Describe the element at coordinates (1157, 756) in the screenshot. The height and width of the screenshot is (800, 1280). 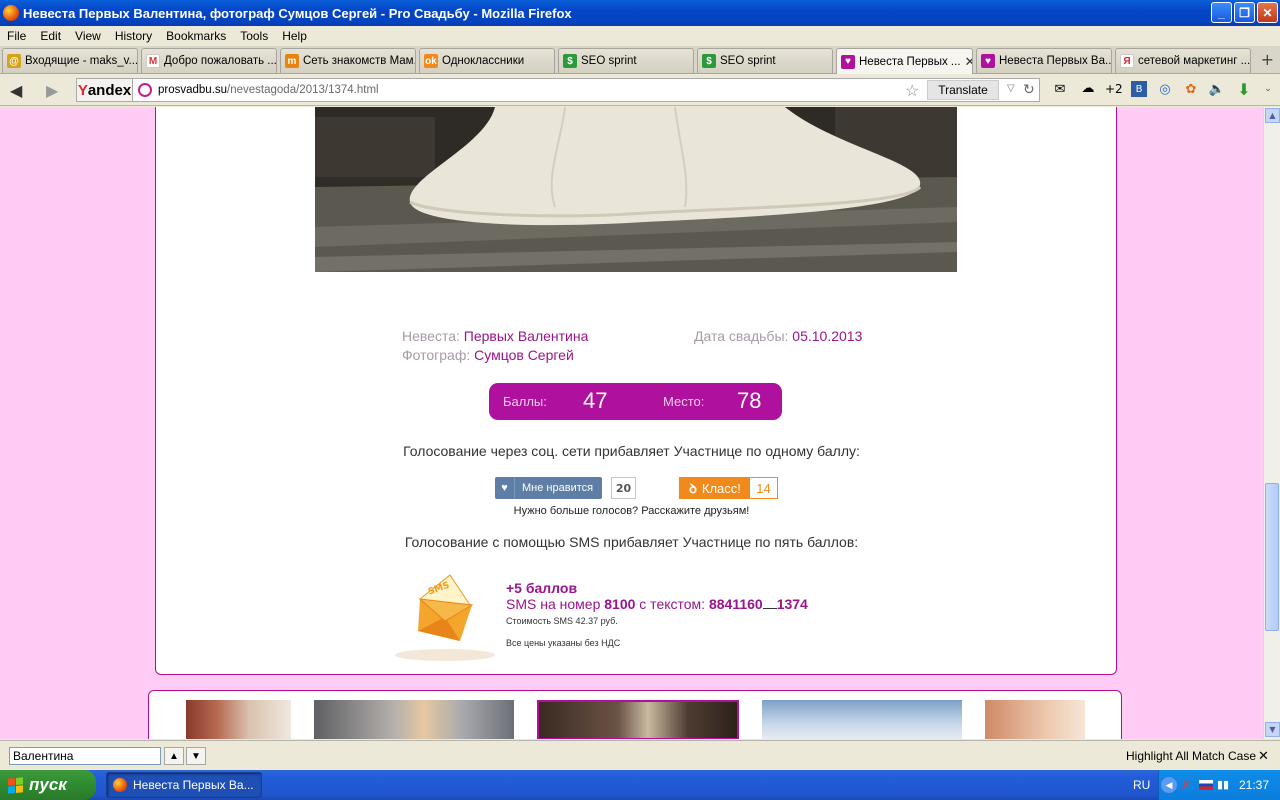
I see `highlight-all-button: Highlight All` at that location.